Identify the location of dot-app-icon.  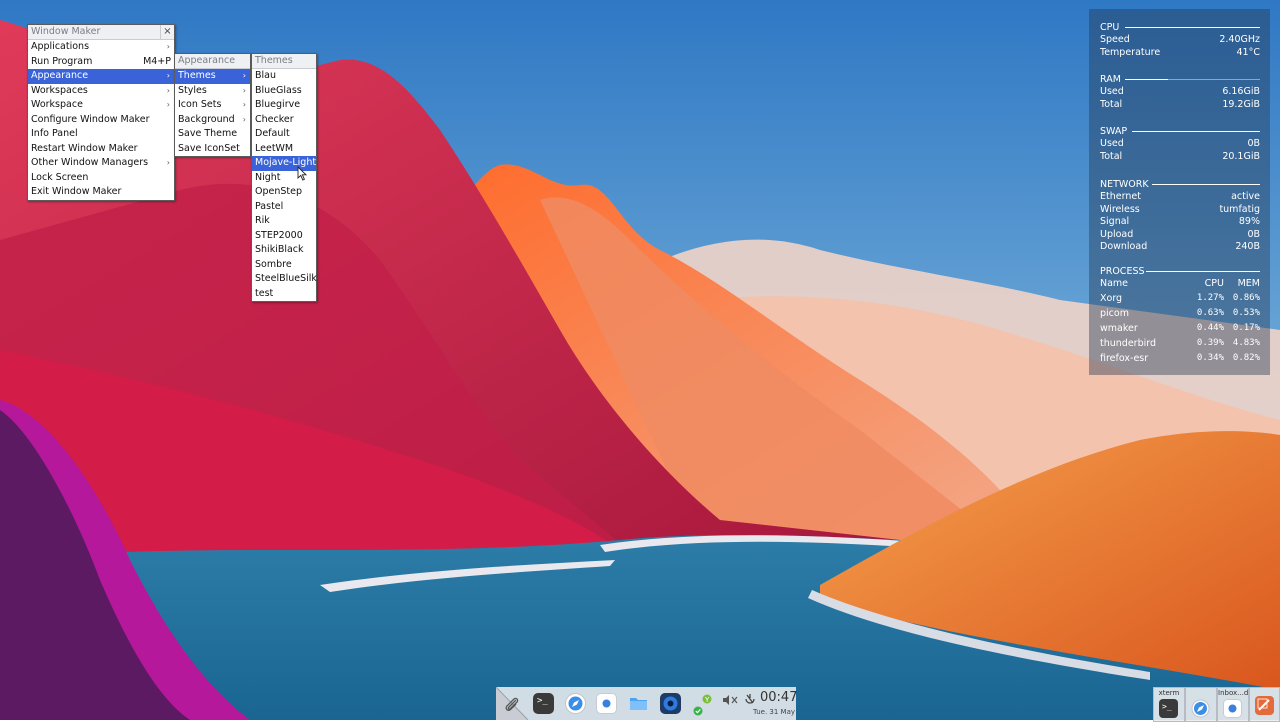
(606, 703).